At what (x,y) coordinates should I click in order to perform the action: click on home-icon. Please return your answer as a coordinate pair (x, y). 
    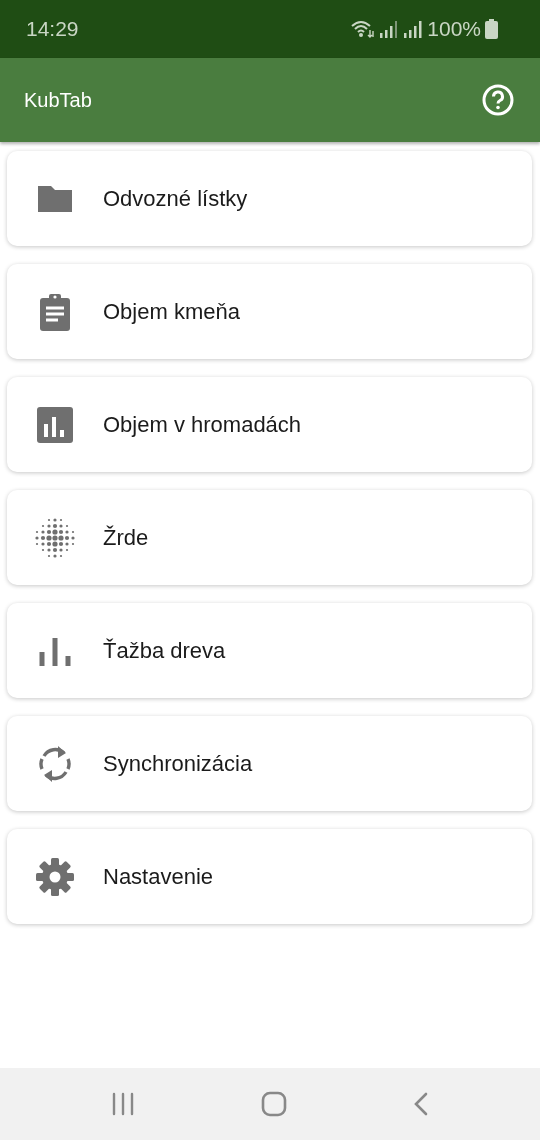
    Looking at the image, I should click on (274, 1104).